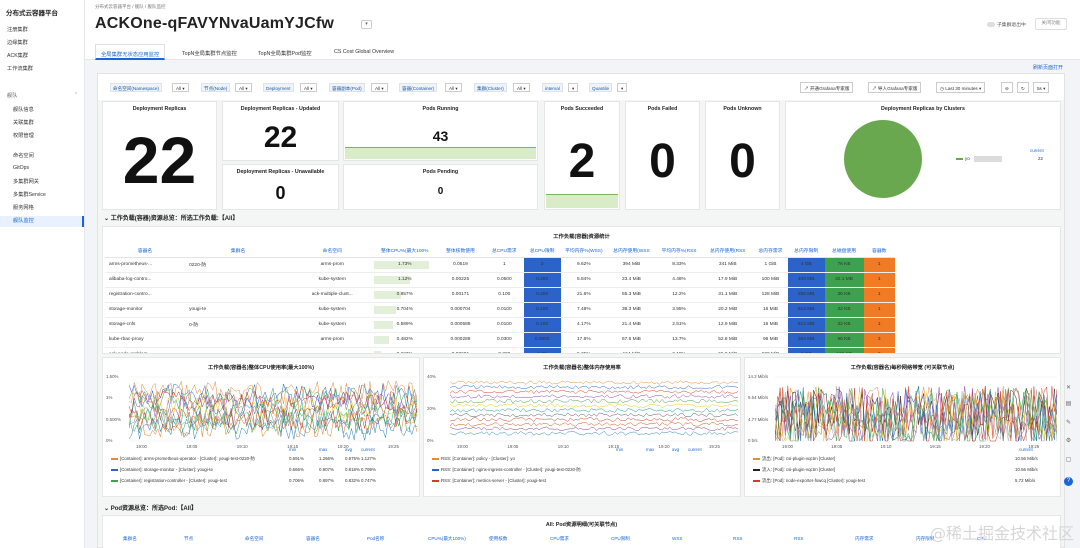 The height and width of the screenshot is (548, 1080). Describe the element at coordinates (473, 458) in the screenshot. I see `legend-item: RSS: [Container]: policy - [Cluster]: yo` at that location.